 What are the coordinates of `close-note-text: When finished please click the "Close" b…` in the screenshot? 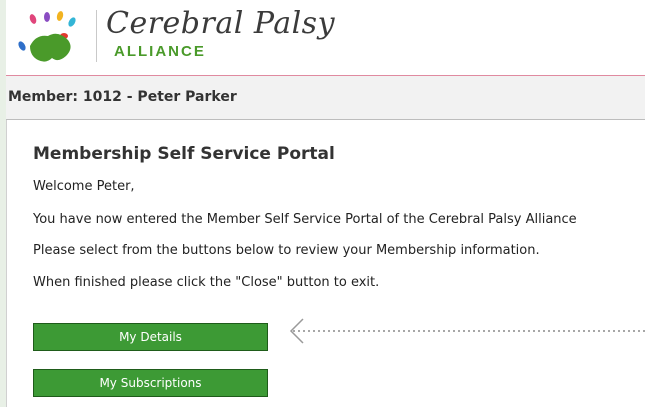 It's located at (206, 282).